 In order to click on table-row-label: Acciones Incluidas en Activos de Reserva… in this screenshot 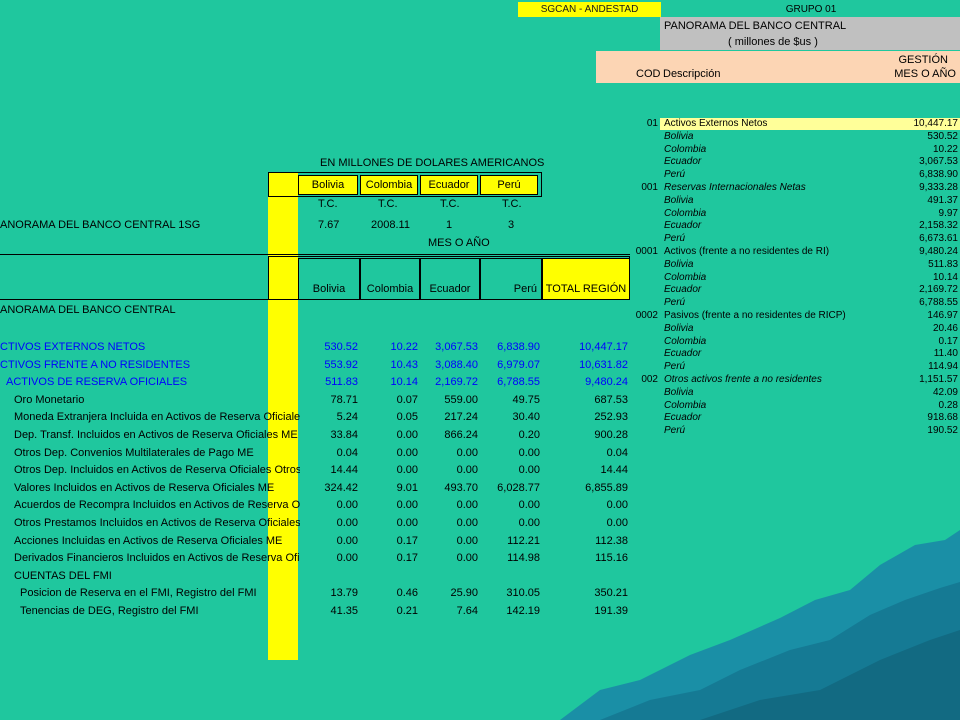, I will do `click(148, 540)`.